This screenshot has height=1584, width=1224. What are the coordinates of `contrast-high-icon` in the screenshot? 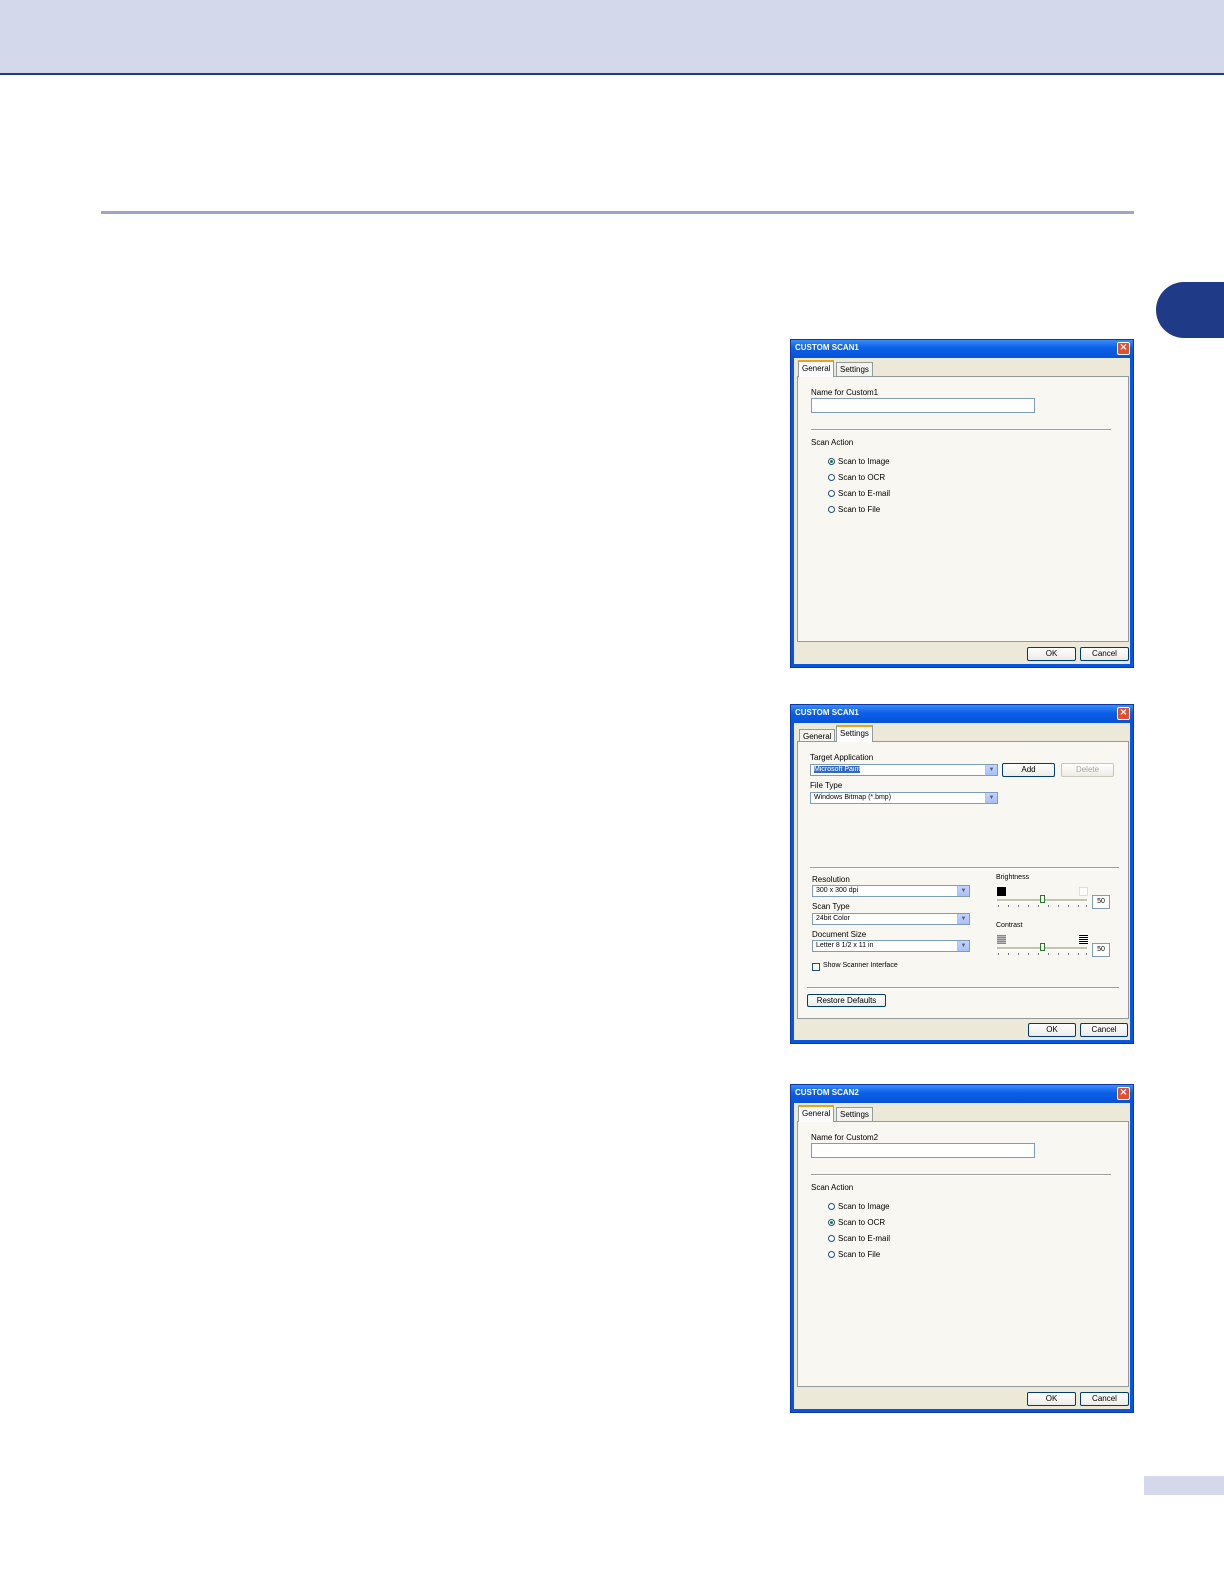 It's located at (1083, 939).